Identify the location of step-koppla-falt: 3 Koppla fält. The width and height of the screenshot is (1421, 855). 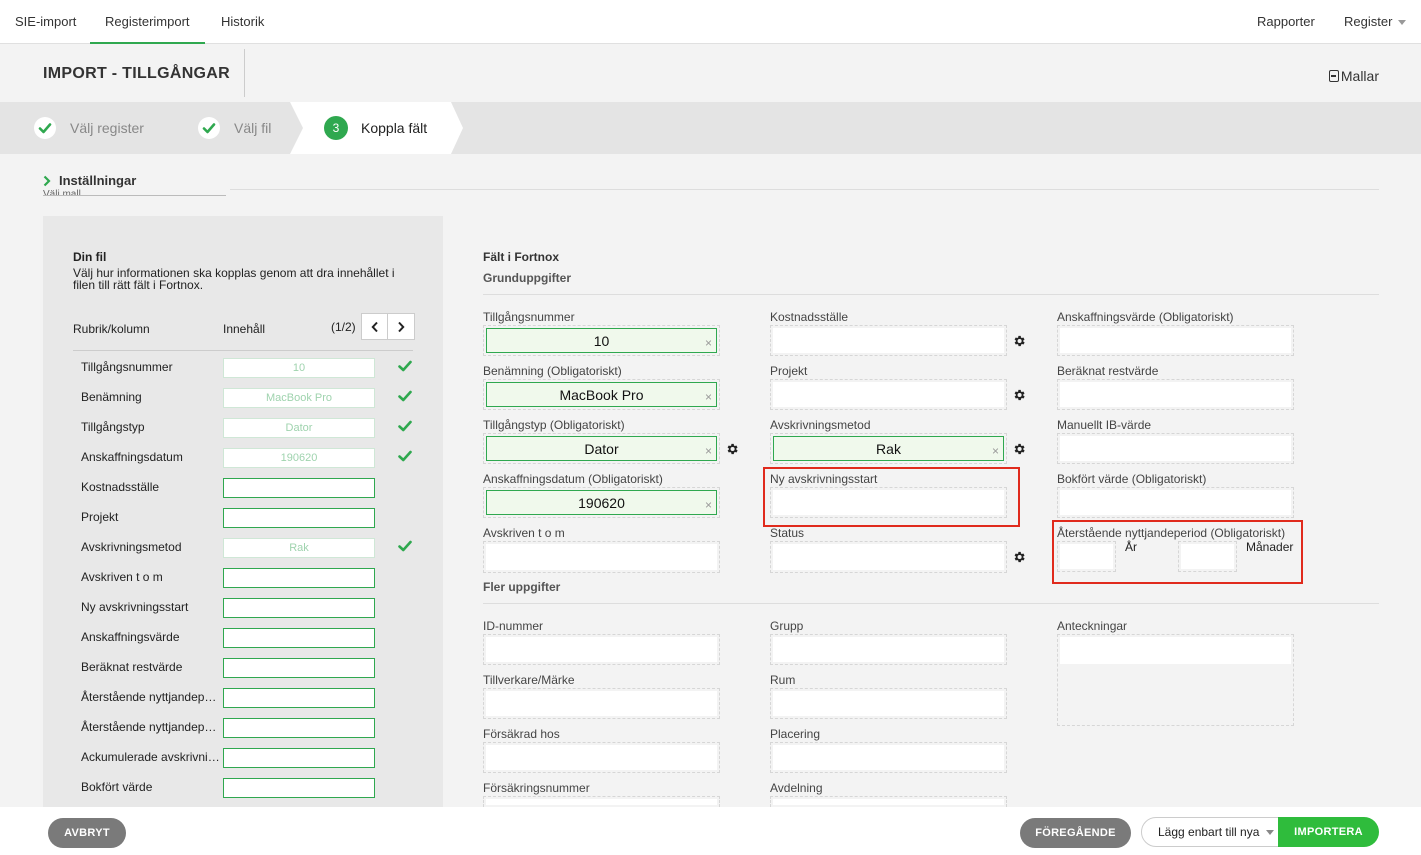
(377, 128).